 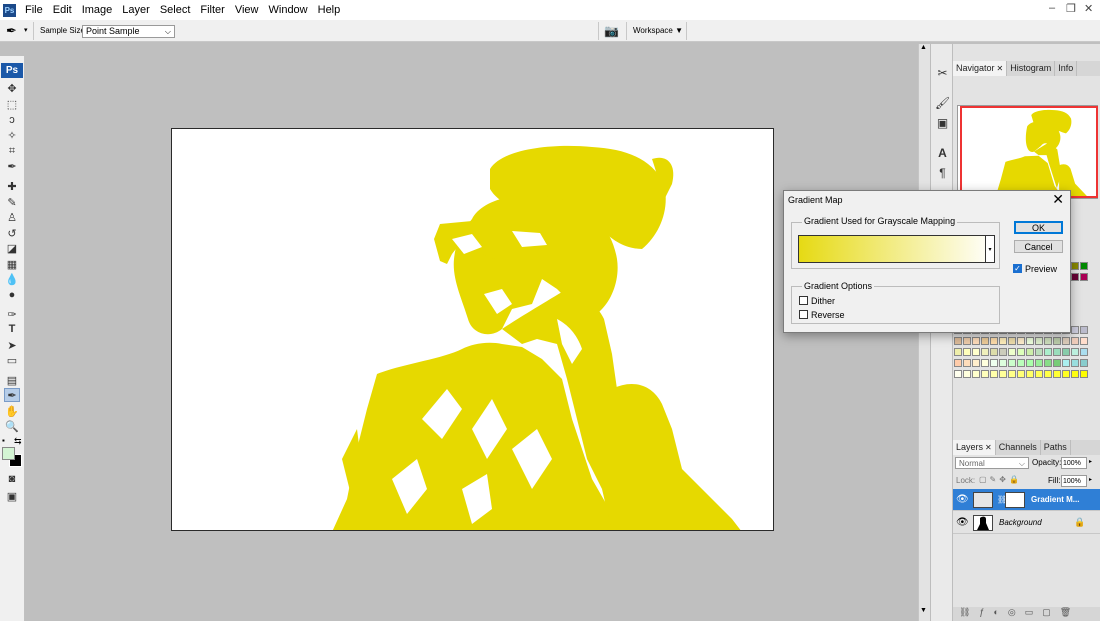 I want to click on shape-tool-icon: ▭, so click(x=12, y=360).